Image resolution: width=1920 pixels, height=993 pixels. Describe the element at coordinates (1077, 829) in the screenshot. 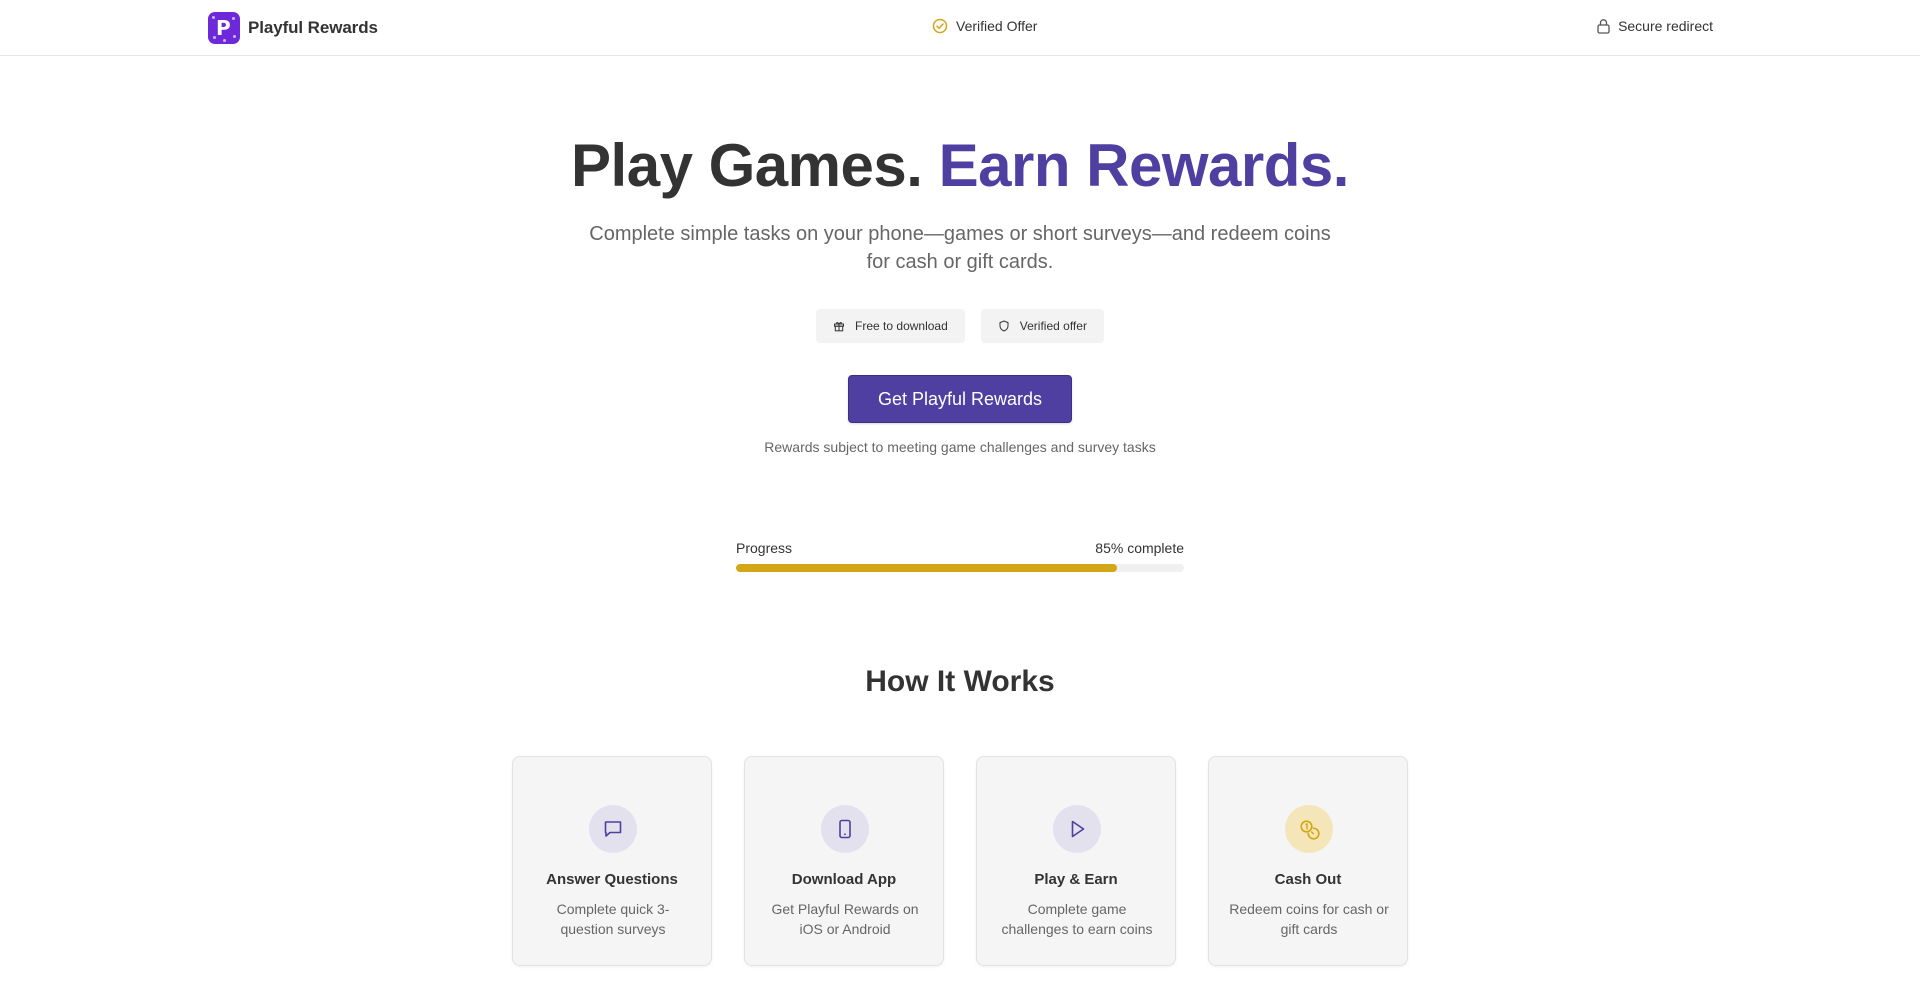

I see `play-icon` at that location.